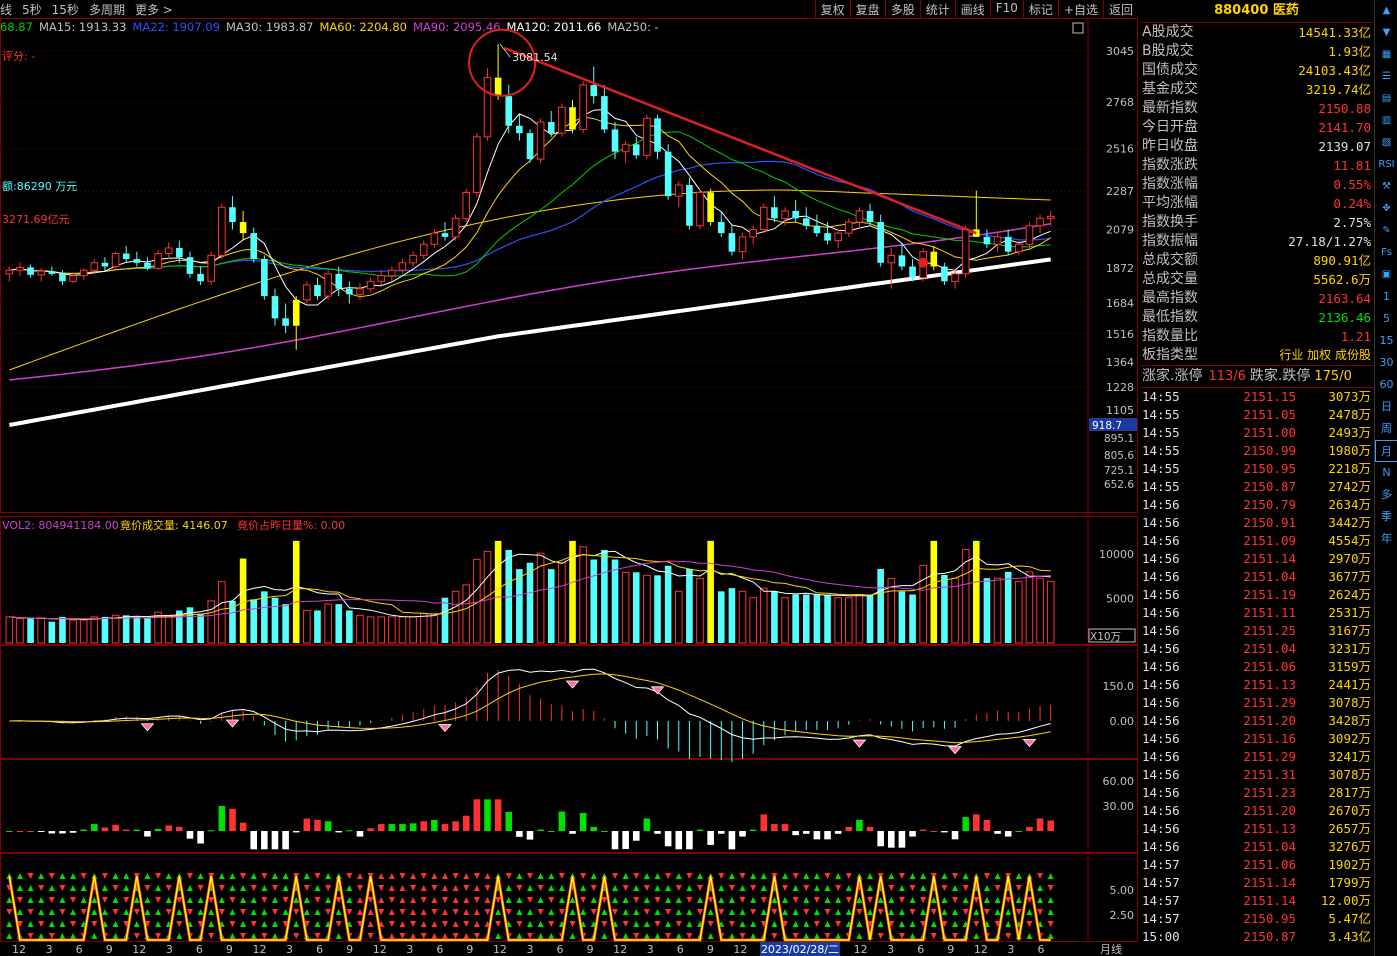  I want to click on table-icon: ▤, so click(1386, 99).